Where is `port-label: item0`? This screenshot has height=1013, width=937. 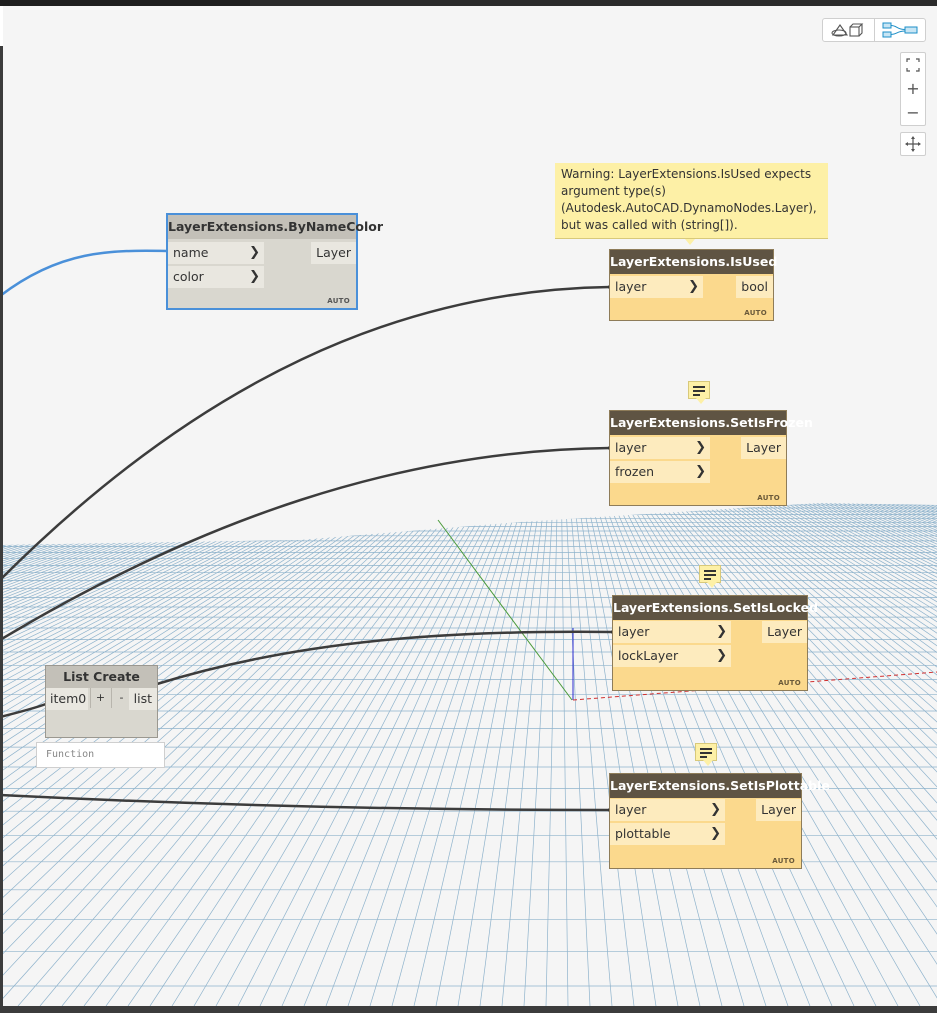
port-label: item0 is located at coordinates (68, 698).